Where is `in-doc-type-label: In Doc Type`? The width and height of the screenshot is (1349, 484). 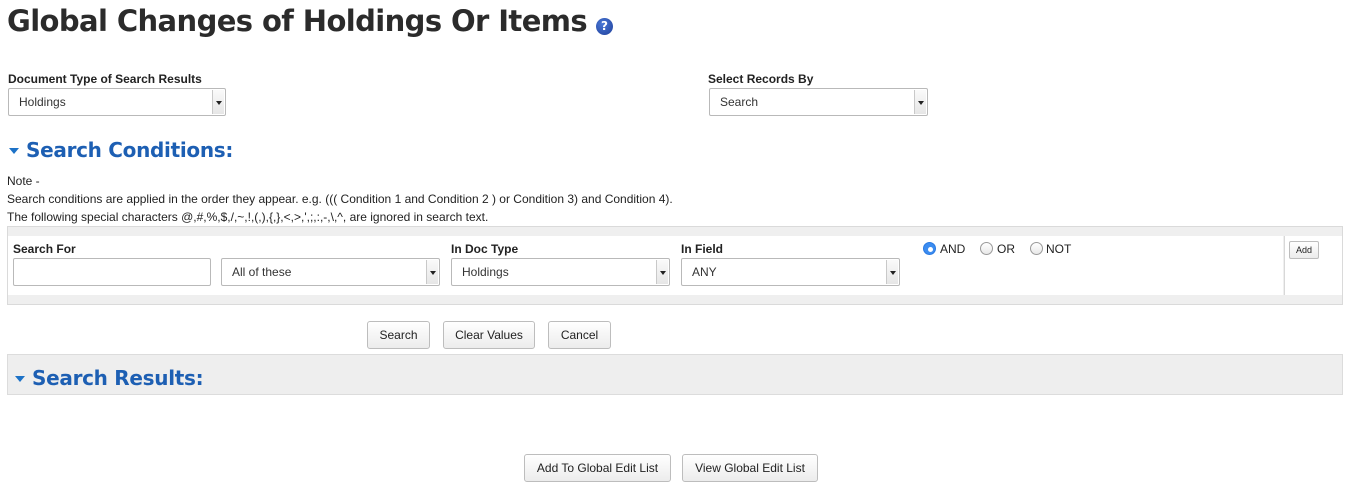
in-doc-type-label: In Doc Type is located at coordinates (485, 249).